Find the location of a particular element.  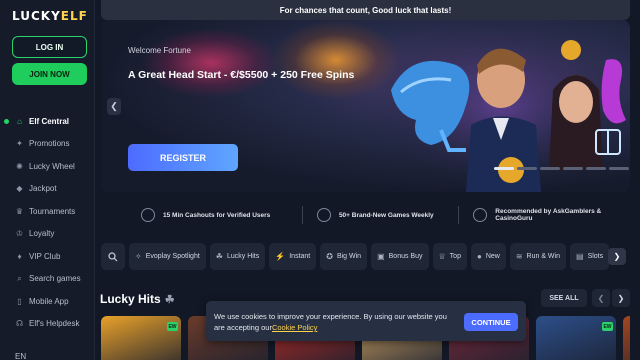

hits-icon: ☘ is located at coordinates (219, 256).